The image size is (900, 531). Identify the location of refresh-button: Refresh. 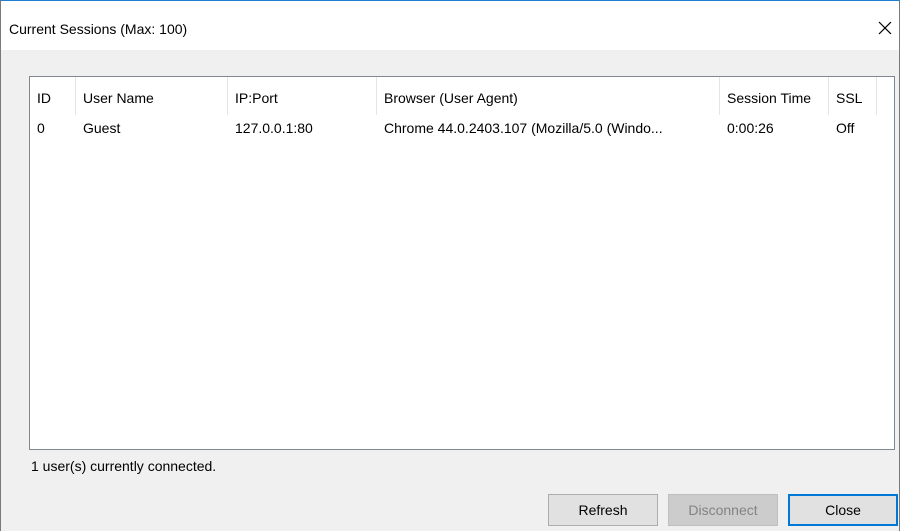
(603, 510).